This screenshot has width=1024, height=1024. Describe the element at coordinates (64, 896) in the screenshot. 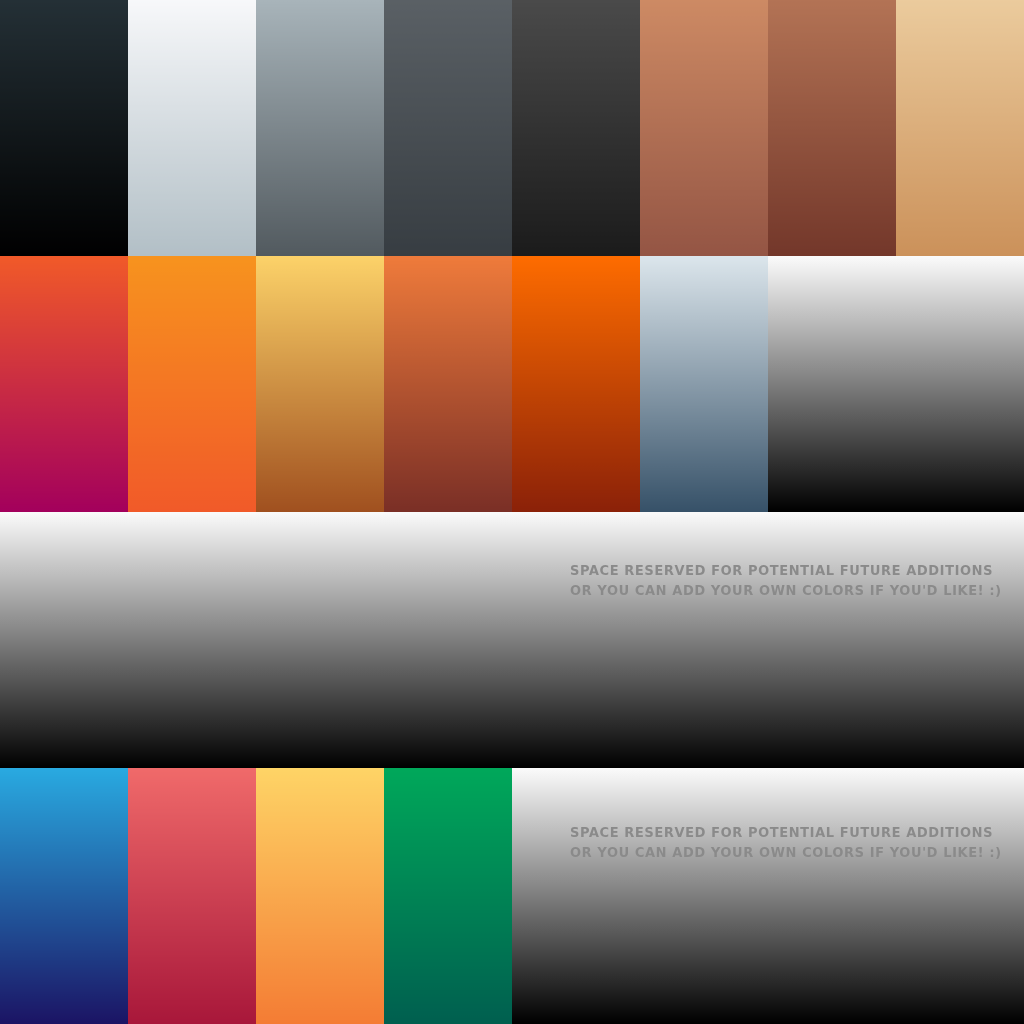

I see `swatch-ocean-blue` at that location.